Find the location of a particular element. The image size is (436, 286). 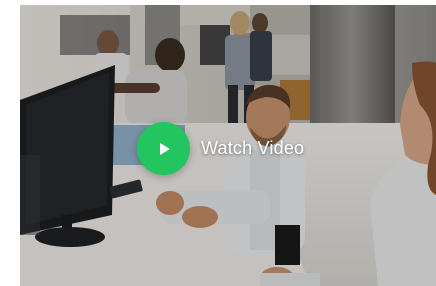

play-icon is located at coordinates (165, 148).